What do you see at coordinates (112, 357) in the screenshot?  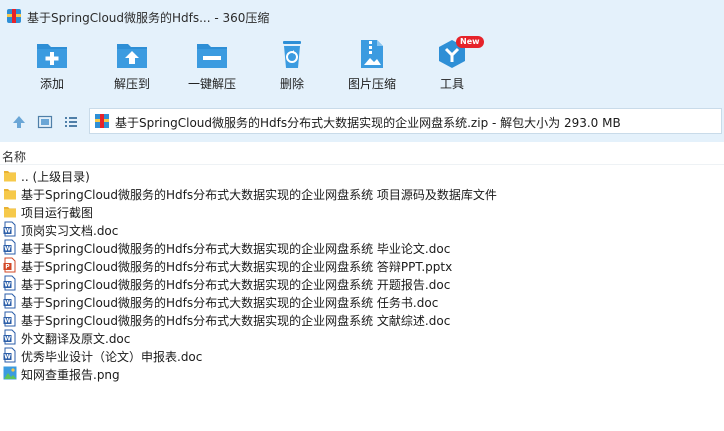 I see `list-item-name: 优秀毕业设计（论文）申报表.doc` at bounding box center [112, 357].